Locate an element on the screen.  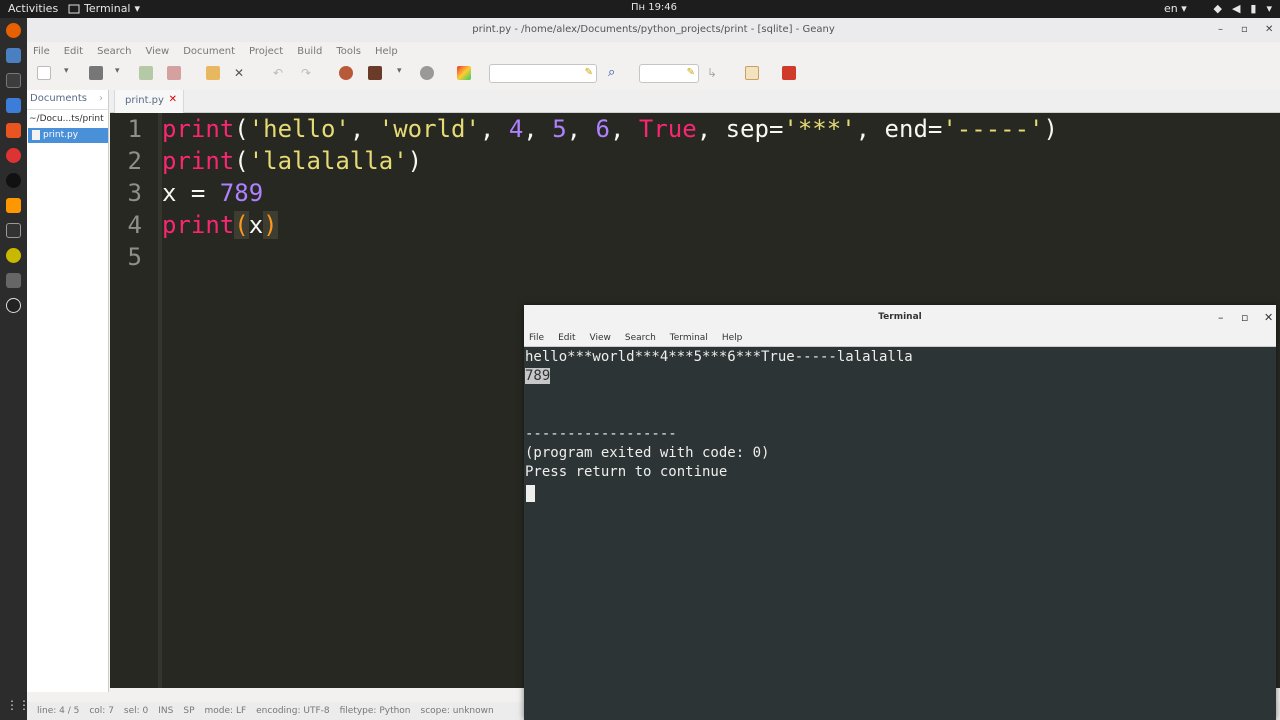
terminal-menu-file: File is located at coordinates (536, 338).